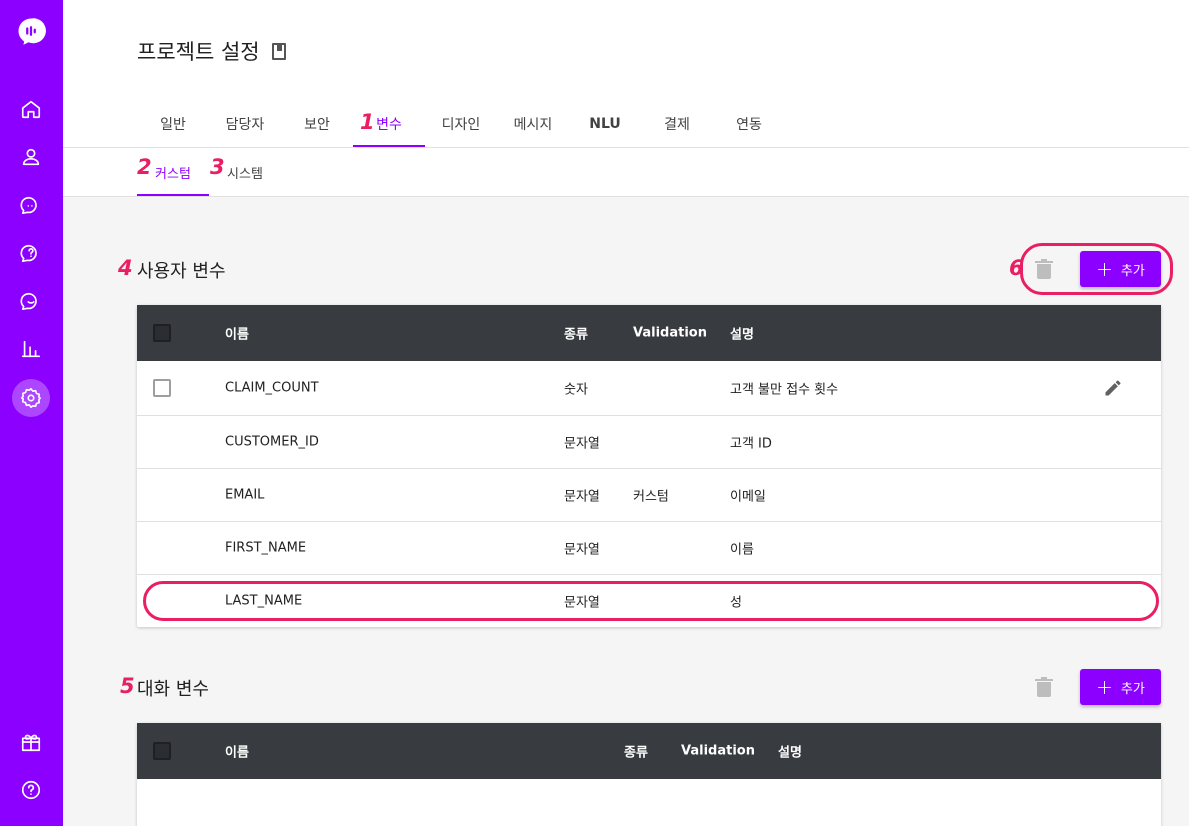 Image resolution: width=1189 pixels, height=826 pixels. What do you see at coordinates (626, 196) in the screenshot?
I see `subtabs-divider` at bounding box center [626, 196].